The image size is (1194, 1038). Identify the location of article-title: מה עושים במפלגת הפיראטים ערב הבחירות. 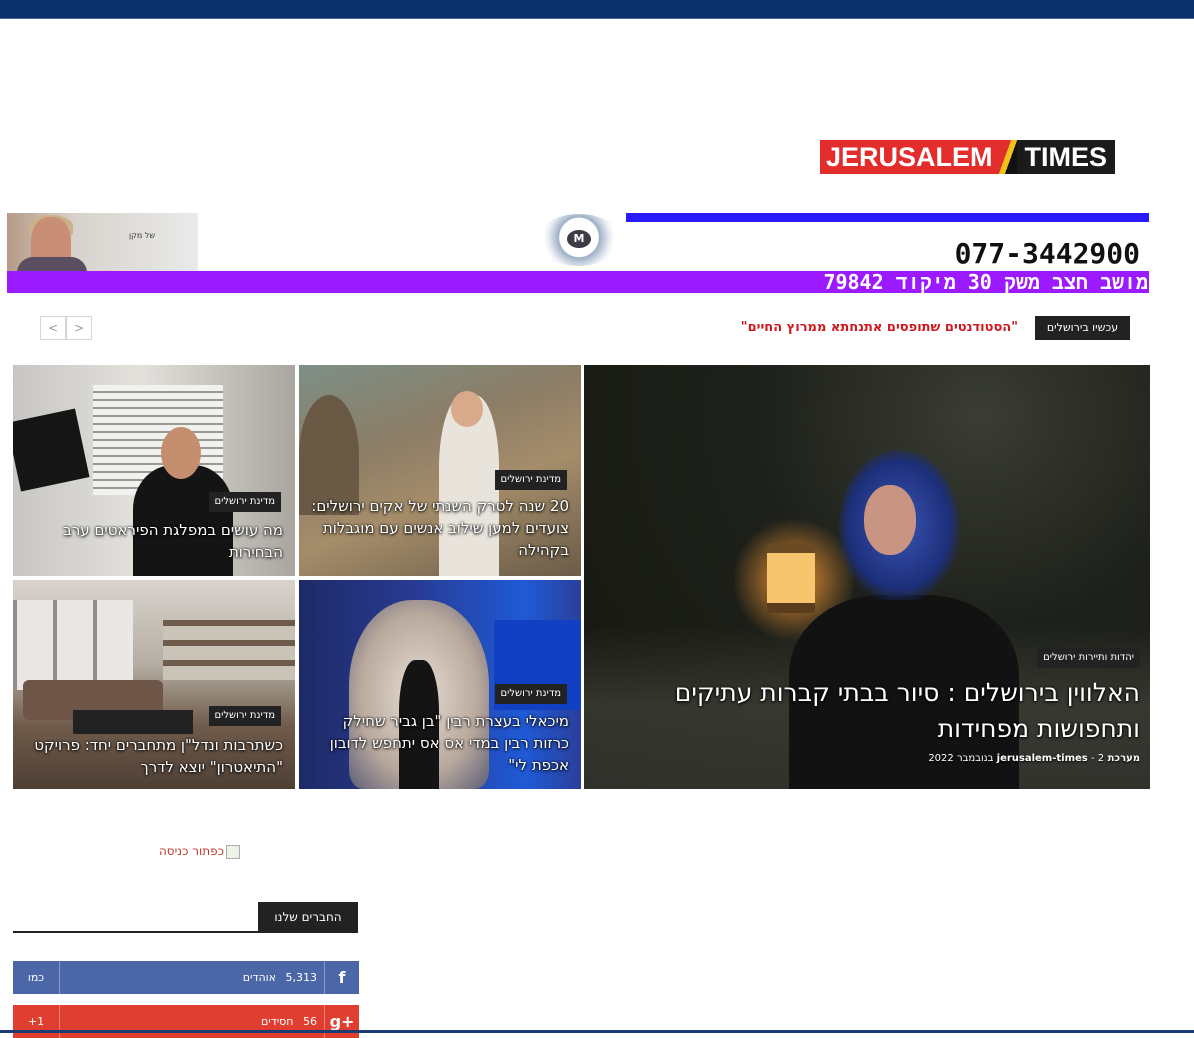
(154, 541).